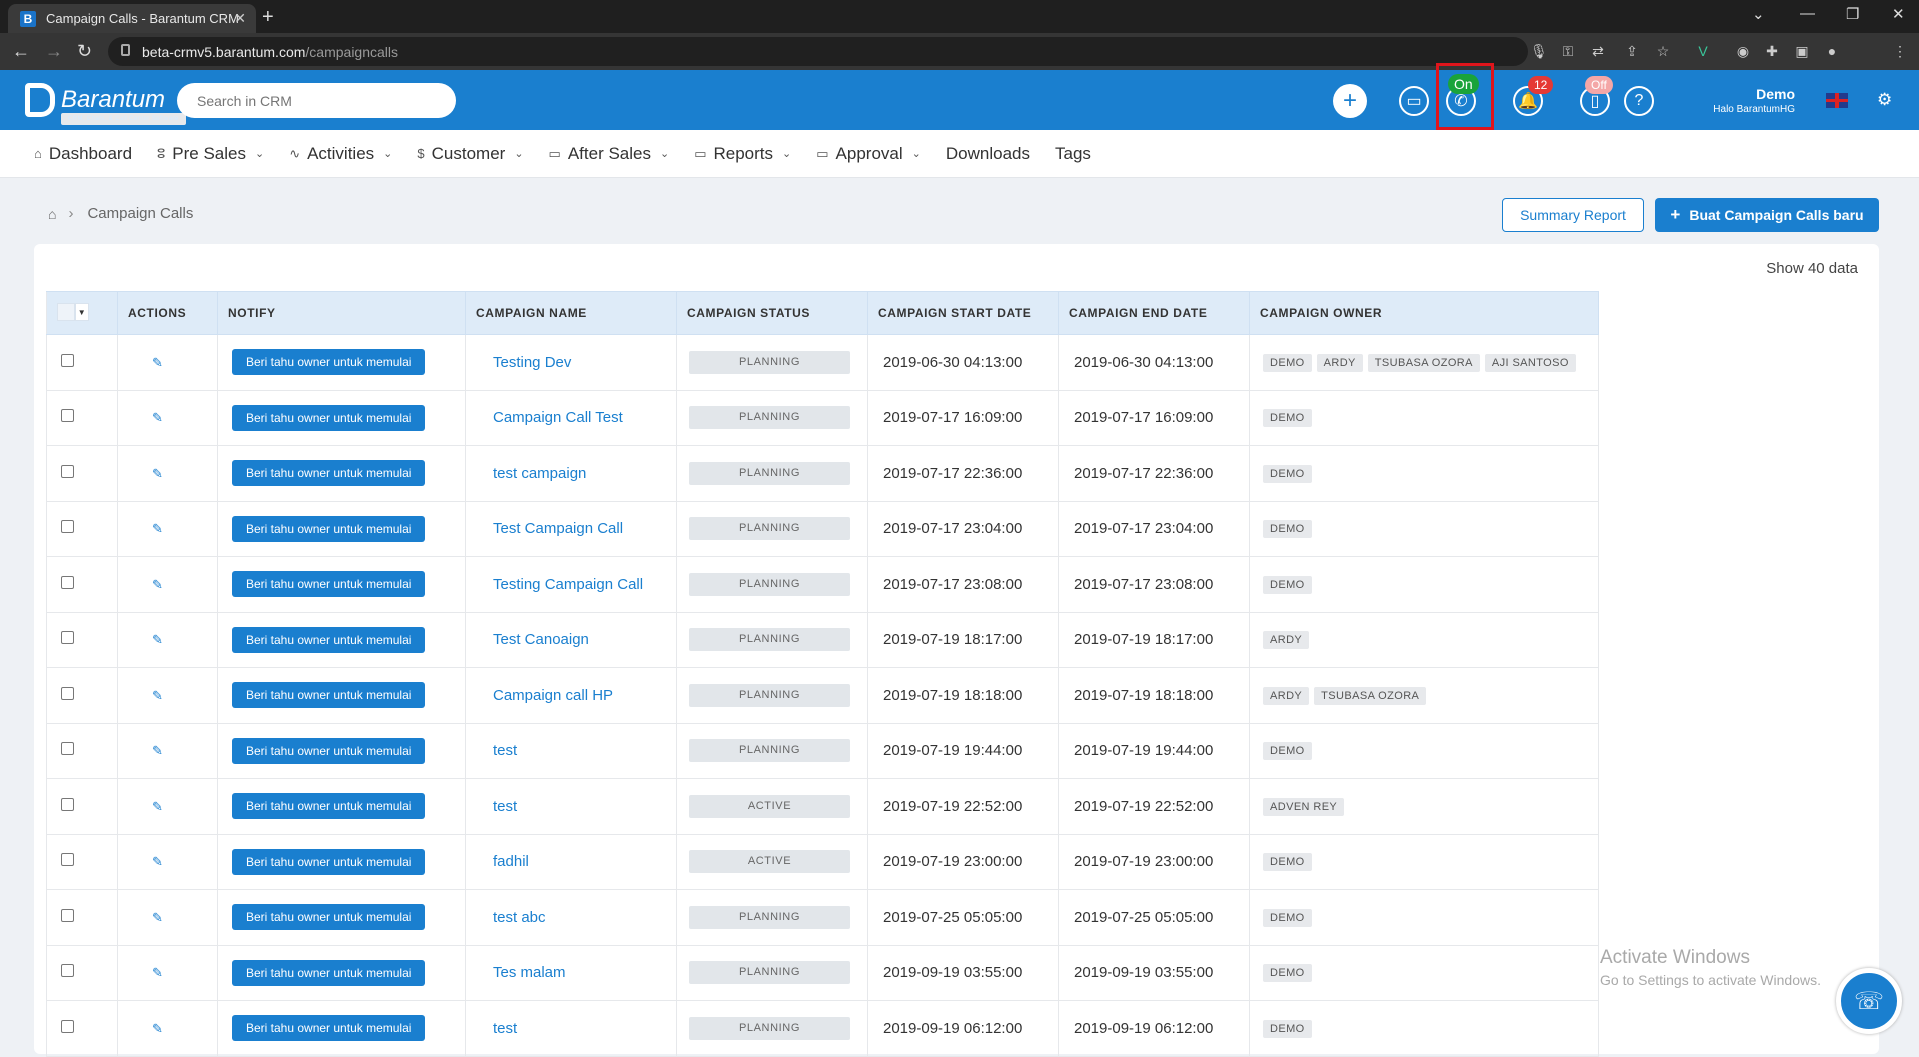 The height and width of the screenshot is (1057, 1919). What do you see at coordinates (772, 313) in the screenshot?
I see `column-header: CAMPAIGN STATUS` at bounding box center [772, 313].